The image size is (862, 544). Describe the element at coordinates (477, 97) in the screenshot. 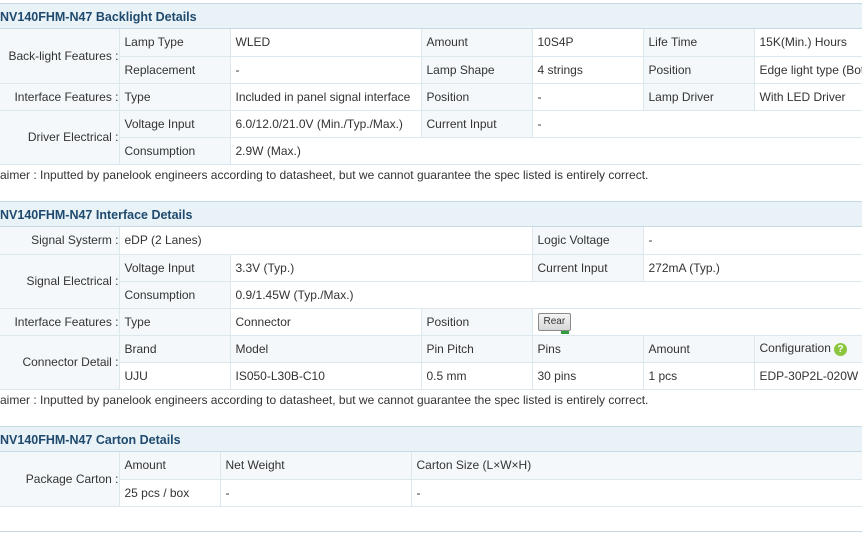

I see `iface-position-label: Position` at that location.